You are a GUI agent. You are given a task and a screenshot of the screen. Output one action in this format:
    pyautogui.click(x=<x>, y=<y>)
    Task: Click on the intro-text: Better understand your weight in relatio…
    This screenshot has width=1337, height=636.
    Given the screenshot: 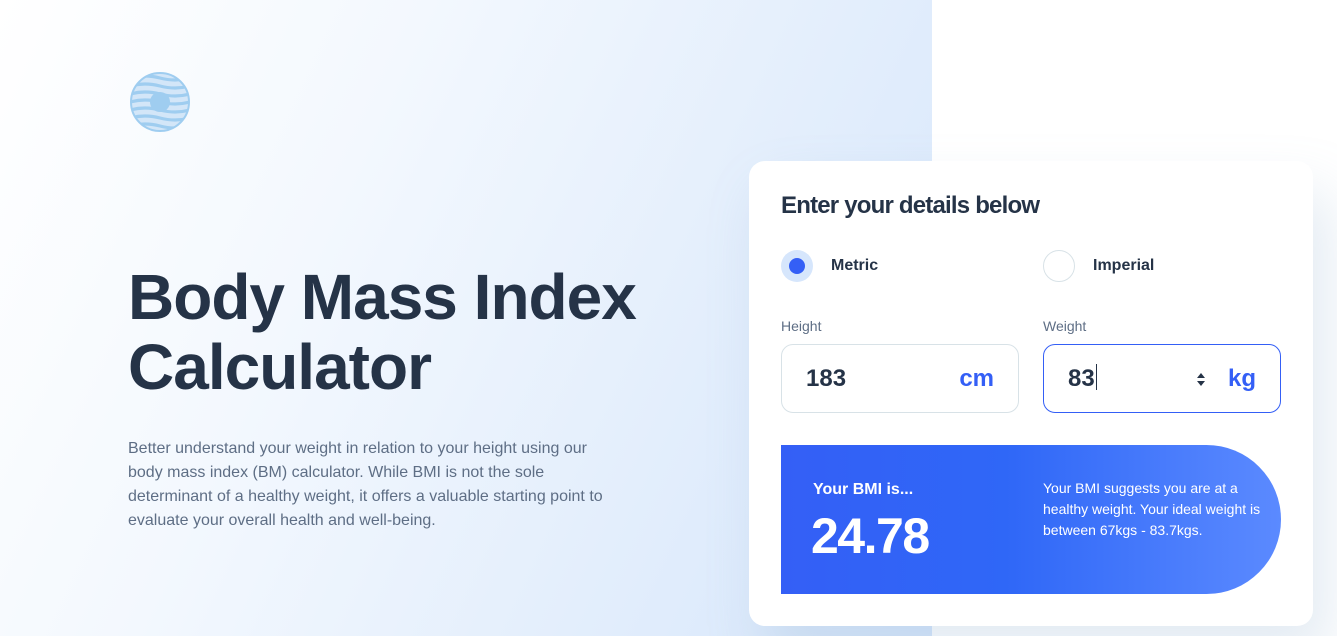 What is the action you would take?
    pyautogui.click(x=365, y=484)
    